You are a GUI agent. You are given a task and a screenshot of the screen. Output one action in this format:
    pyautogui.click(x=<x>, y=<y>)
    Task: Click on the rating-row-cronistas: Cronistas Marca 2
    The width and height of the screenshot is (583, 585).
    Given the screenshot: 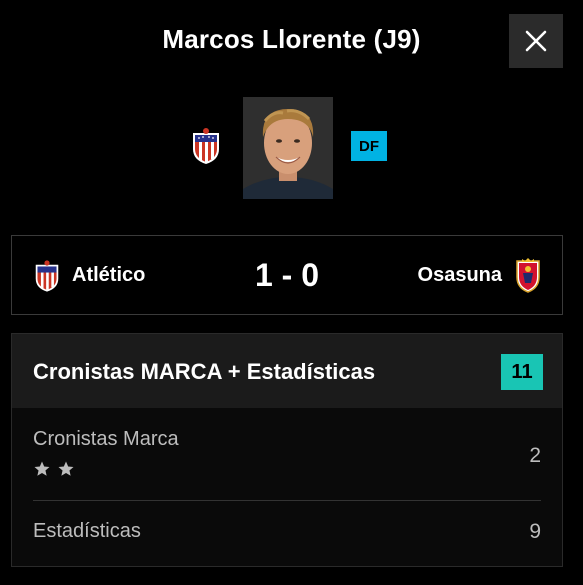 What is the action you would take?
    pyautogui.click(x=287, y=454)
    